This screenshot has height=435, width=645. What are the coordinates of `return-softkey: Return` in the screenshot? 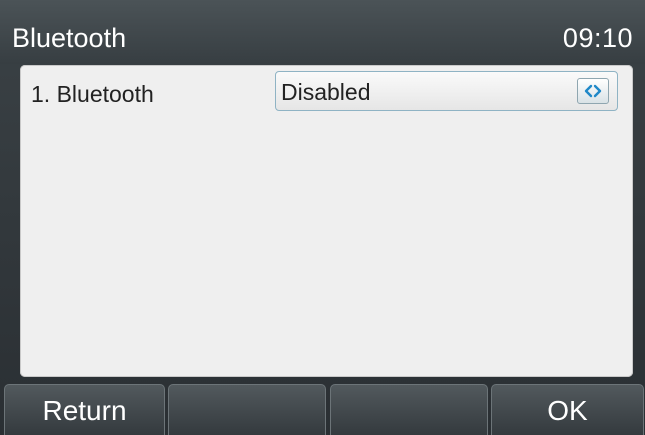 It's located at (84, 409).